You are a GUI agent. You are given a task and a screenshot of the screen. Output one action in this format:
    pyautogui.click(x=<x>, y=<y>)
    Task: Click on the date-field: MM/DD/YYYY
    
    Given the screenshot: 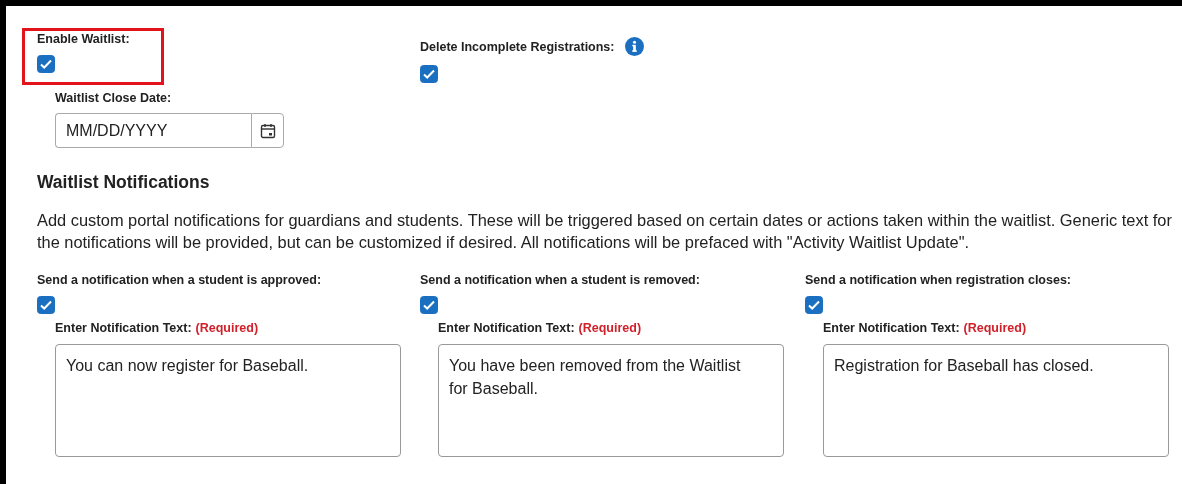 What is the action you would take?
    pyautogui.click(x=153, y=130)
    